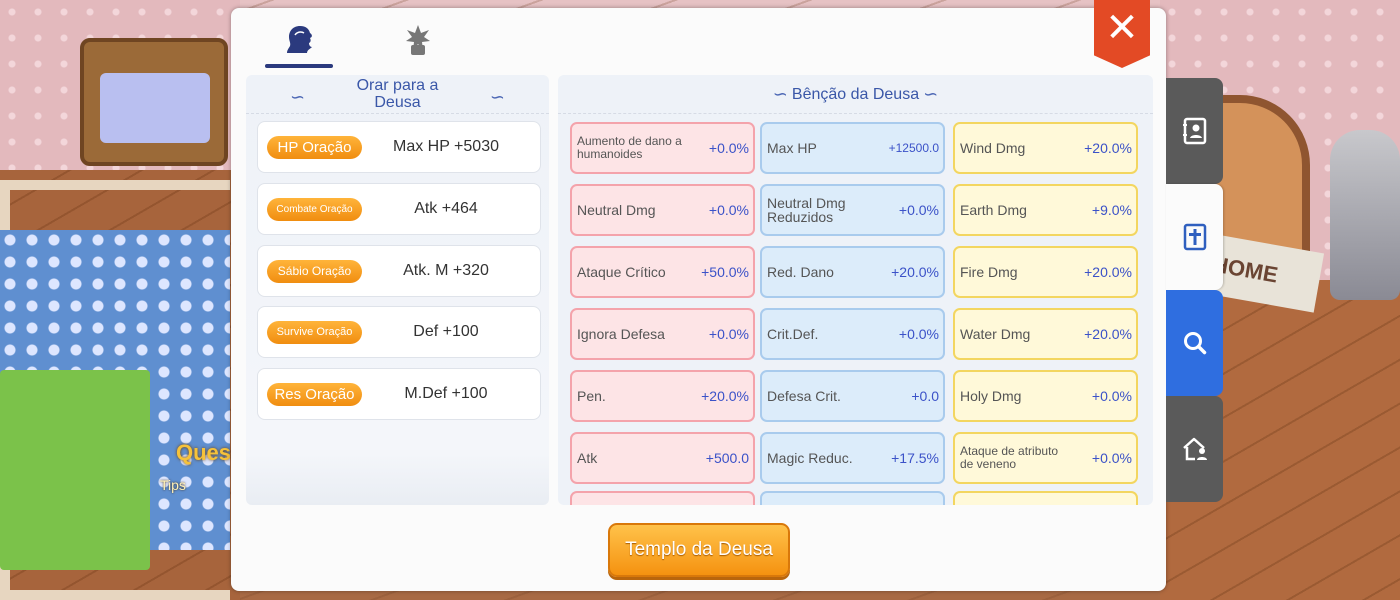 The height and width of the screenshot is (600, 1400). I want to click on blessing-cell: Defesa Crit. +0.0, so click(852, 396).